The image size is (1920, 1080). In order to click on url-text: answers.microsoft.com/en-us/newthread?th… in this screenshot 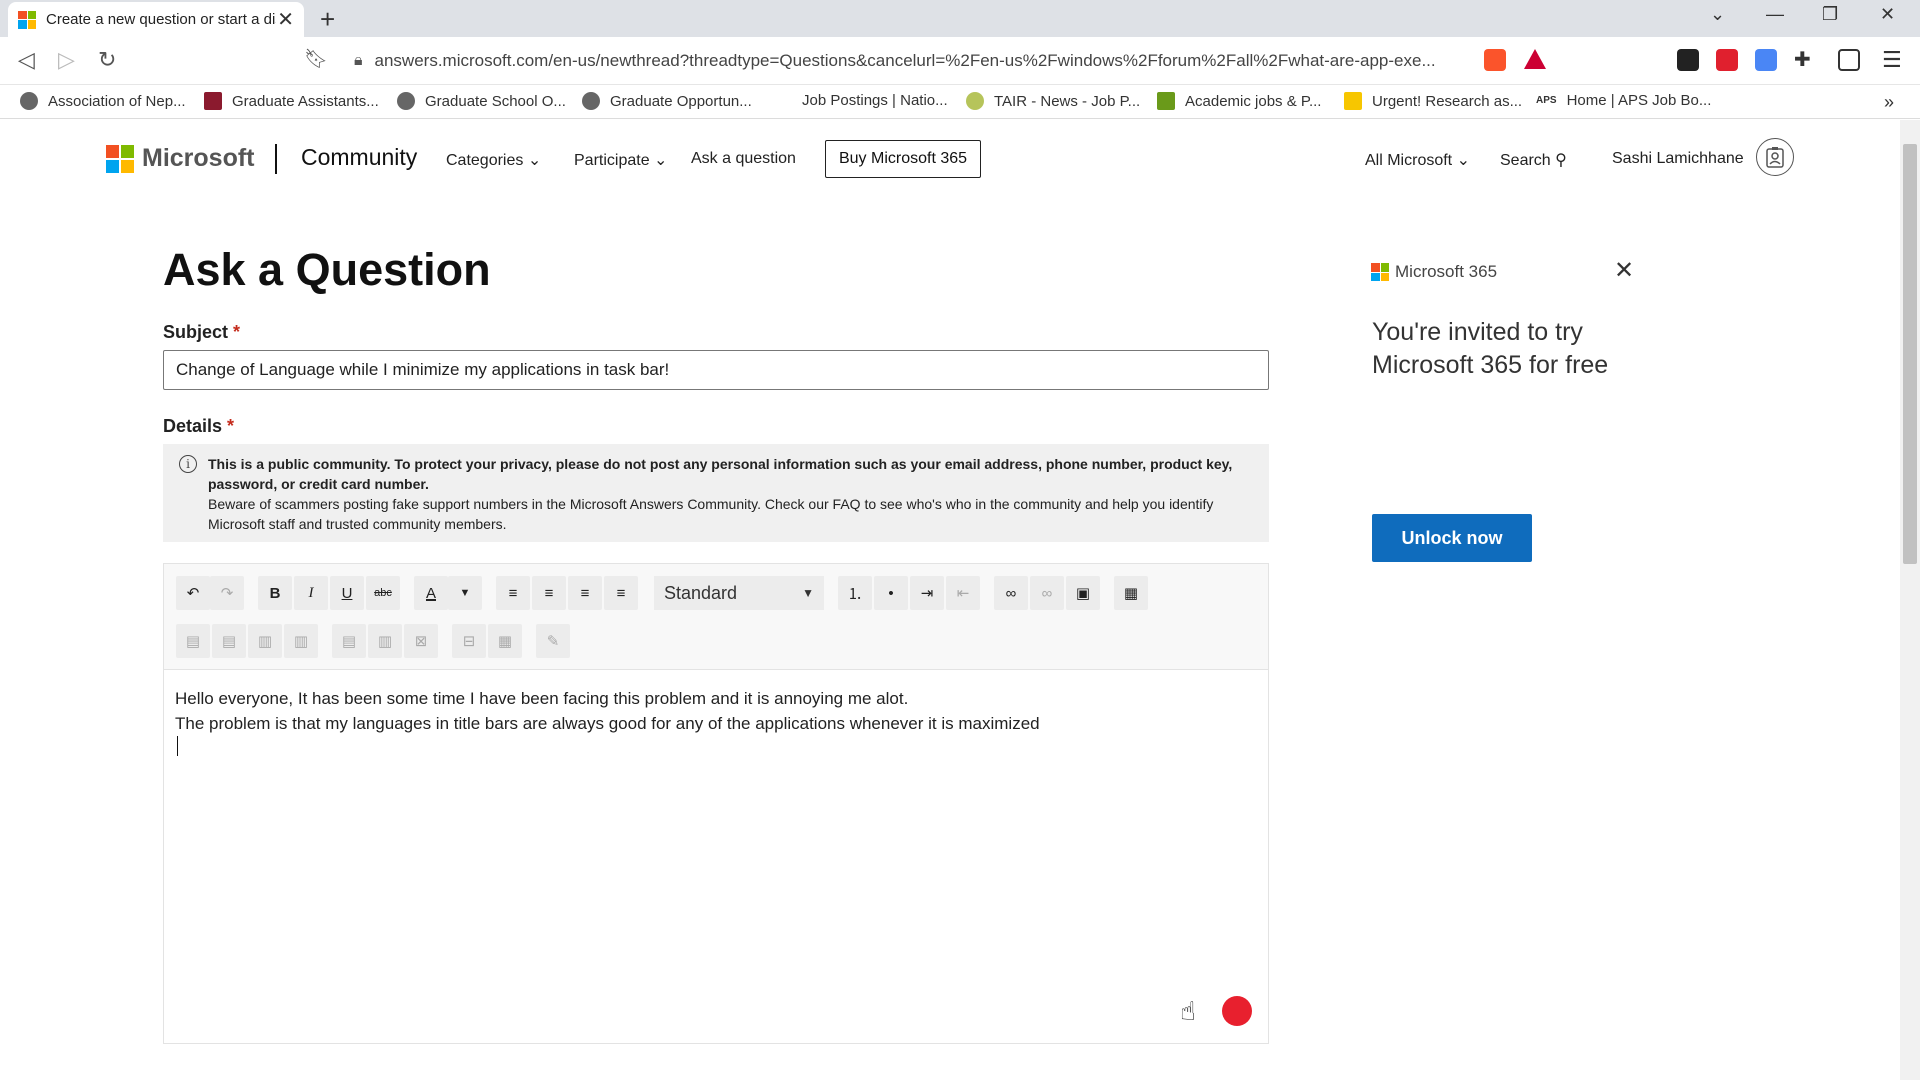, I will do `click(930, 61)`.